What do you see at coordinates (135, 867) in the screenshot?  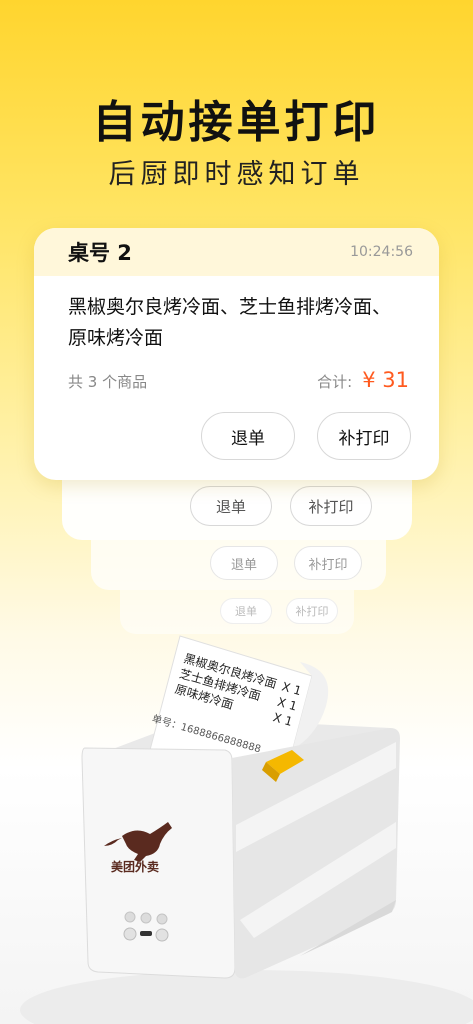 I see `printer-brand-label: 美团外卖` at bounding box center [135, 867].